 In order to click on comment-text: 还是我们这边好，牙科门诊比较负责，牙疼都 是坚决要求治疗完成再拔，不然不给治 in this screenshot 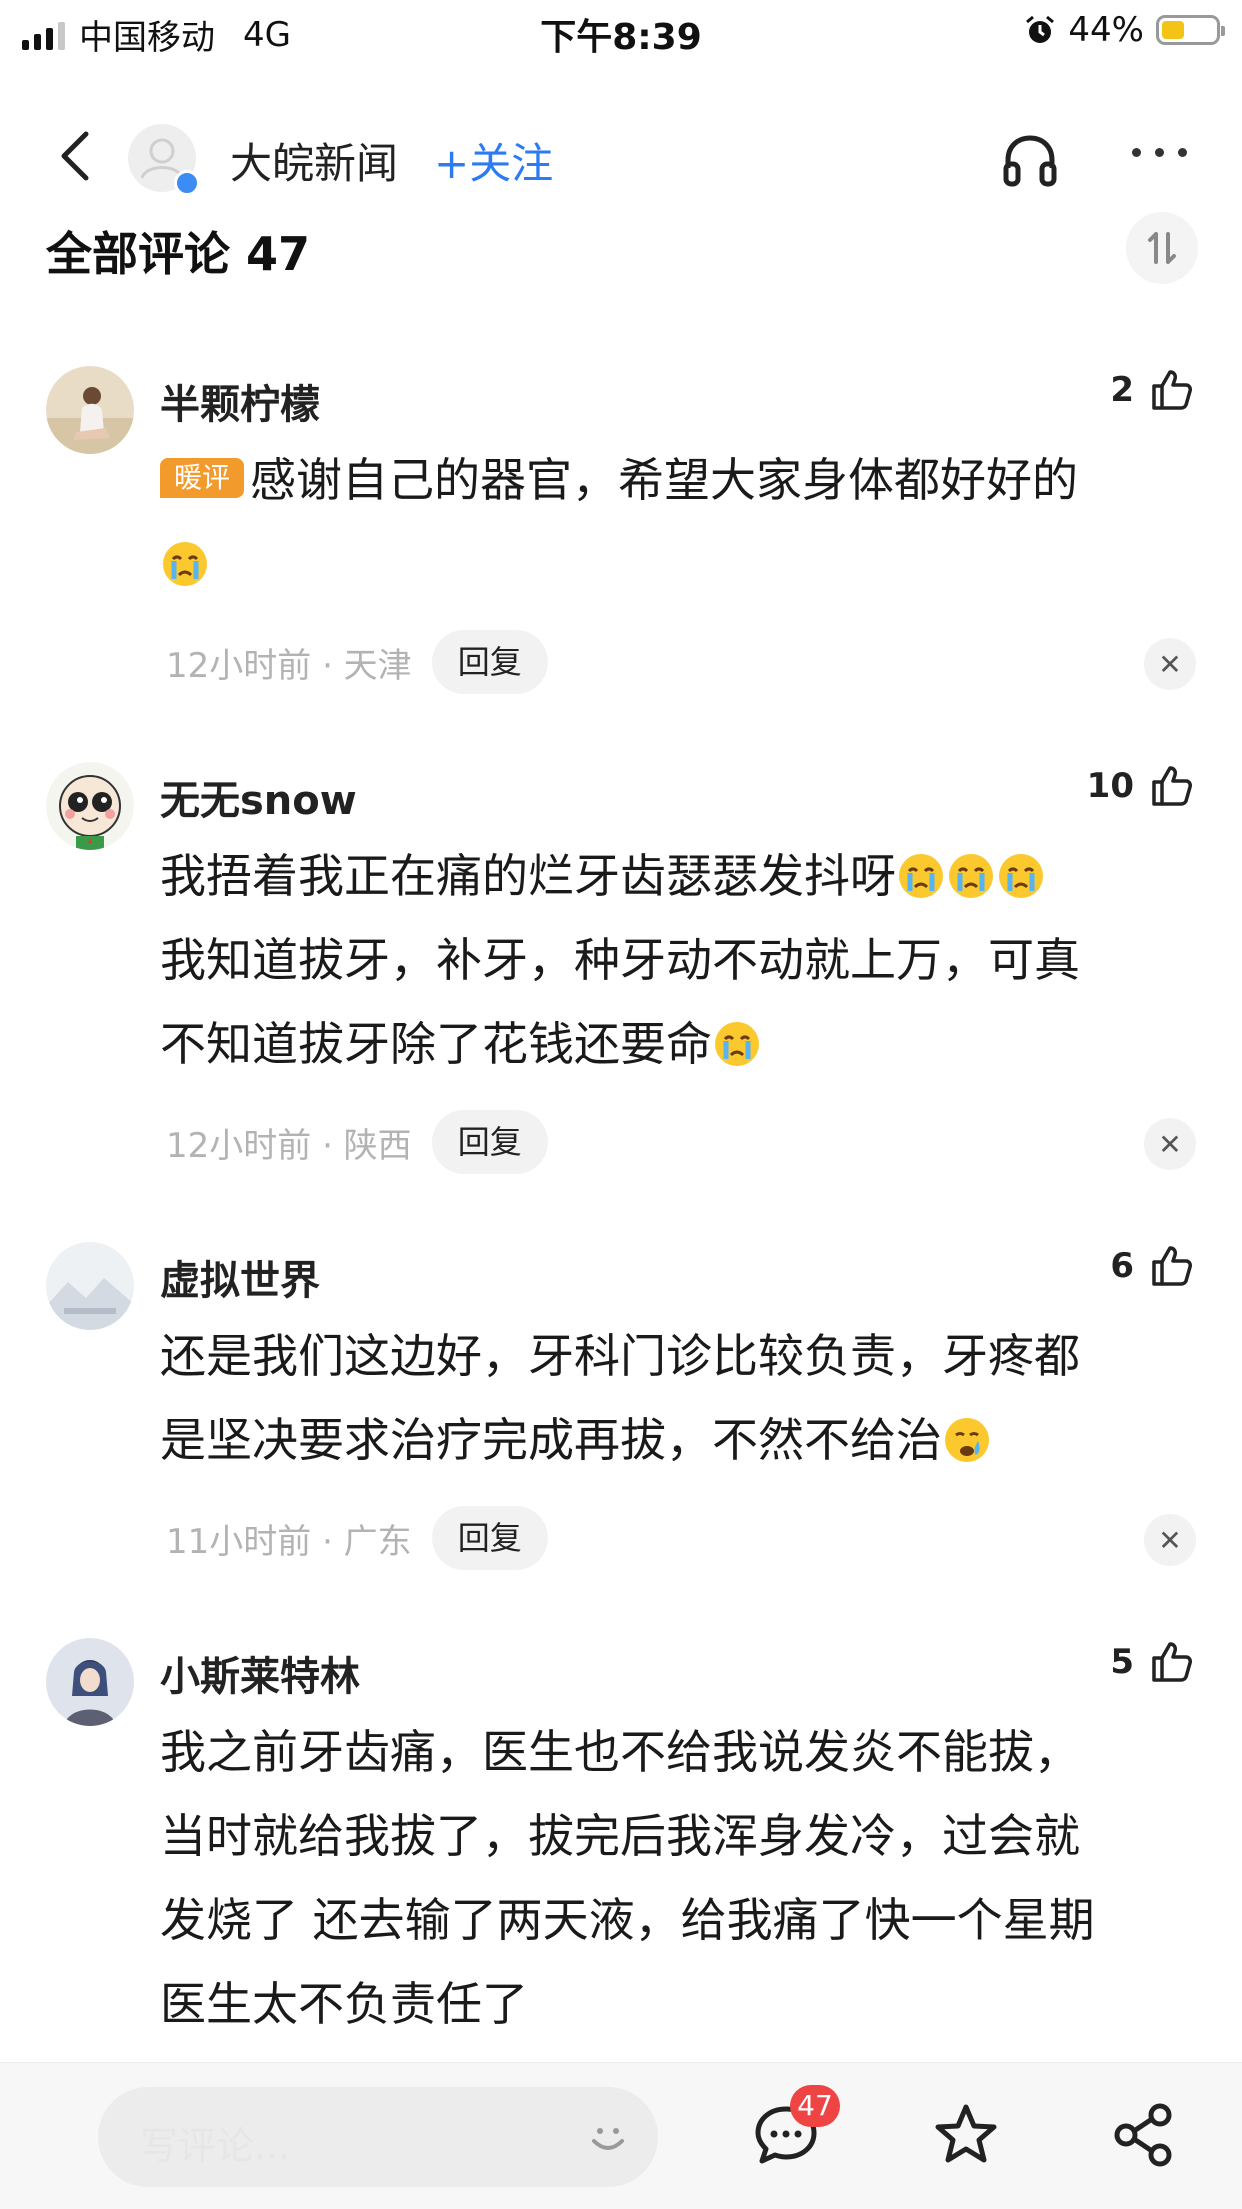, I will do `click(620, 1398)`.